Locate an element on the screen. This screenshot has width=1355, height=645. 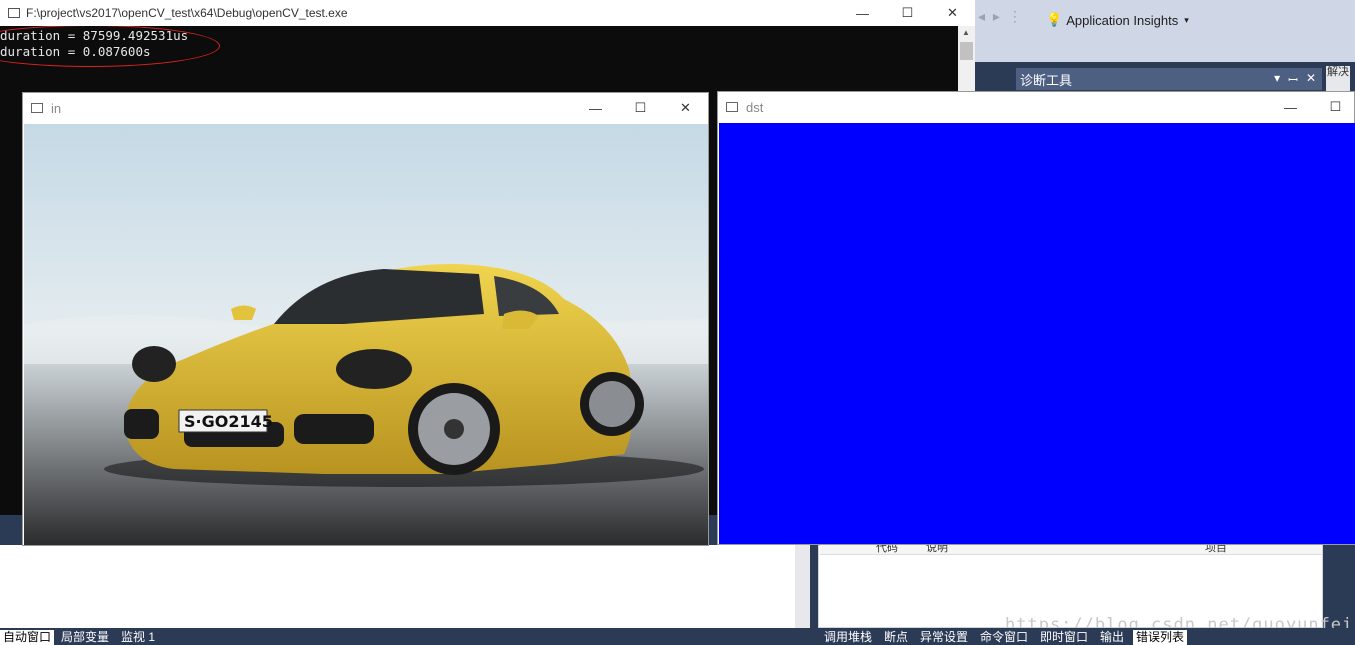
tab-locals: 局部变量 is located at coordinates (85, 637).